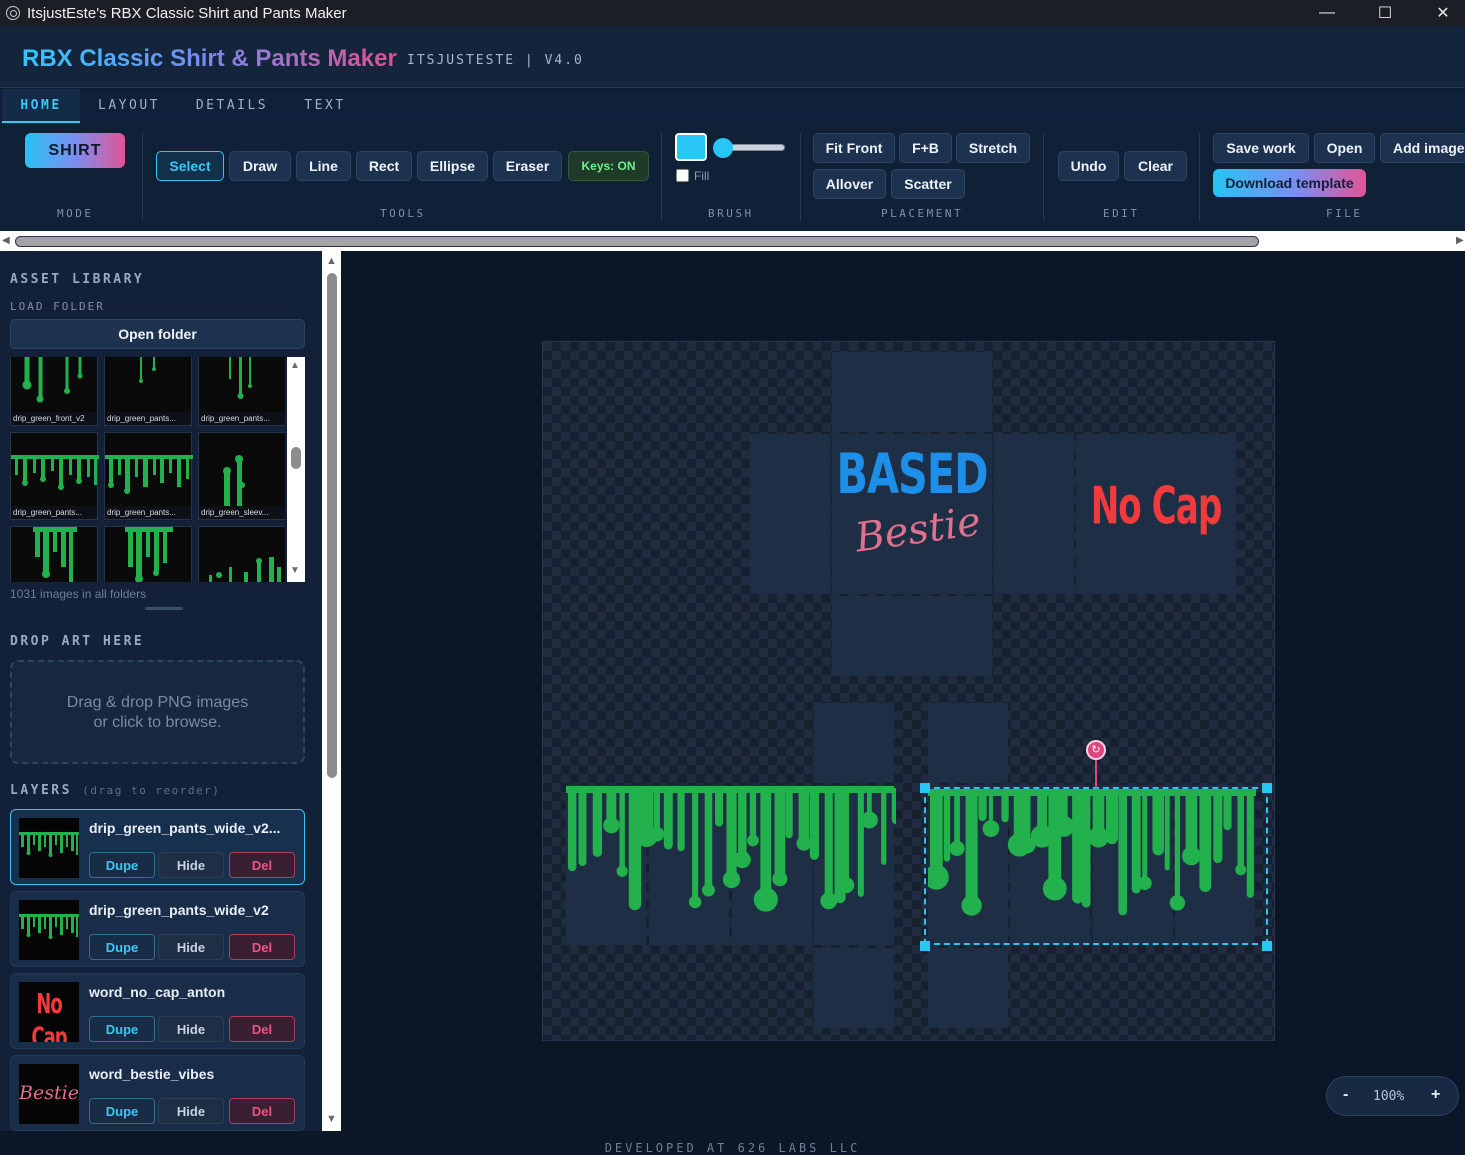 The height and width of the screenshot is (1155, 1465). I want to click on draw-tool-button: Draw, so click(260, 166).